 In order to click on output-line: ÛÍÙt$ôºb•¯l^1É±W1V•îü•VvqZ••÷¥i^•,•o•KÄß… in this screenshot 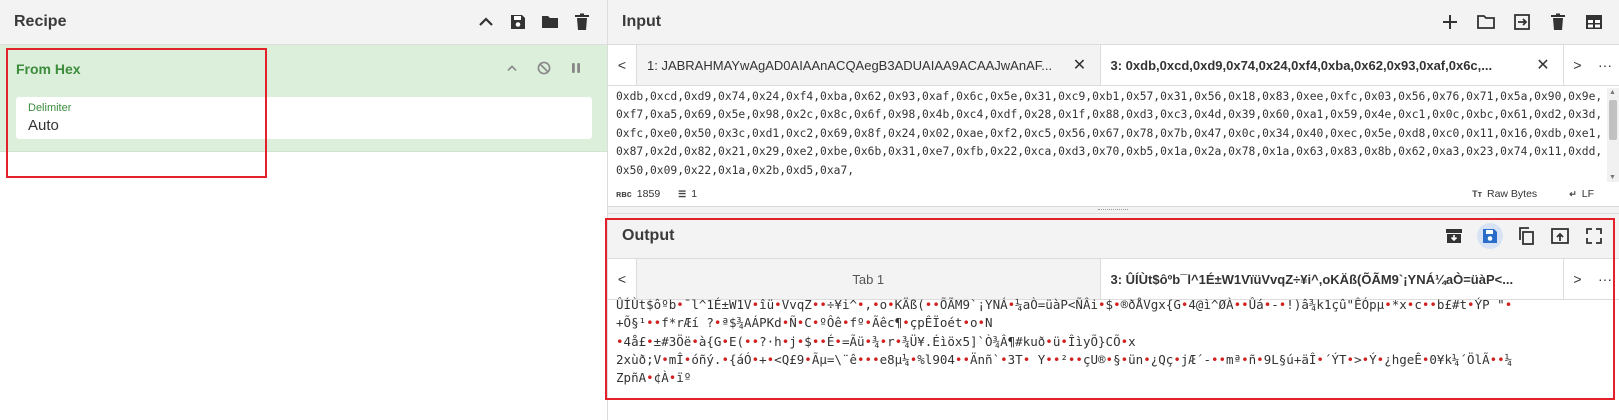, I will do `click(1064, 304)`.